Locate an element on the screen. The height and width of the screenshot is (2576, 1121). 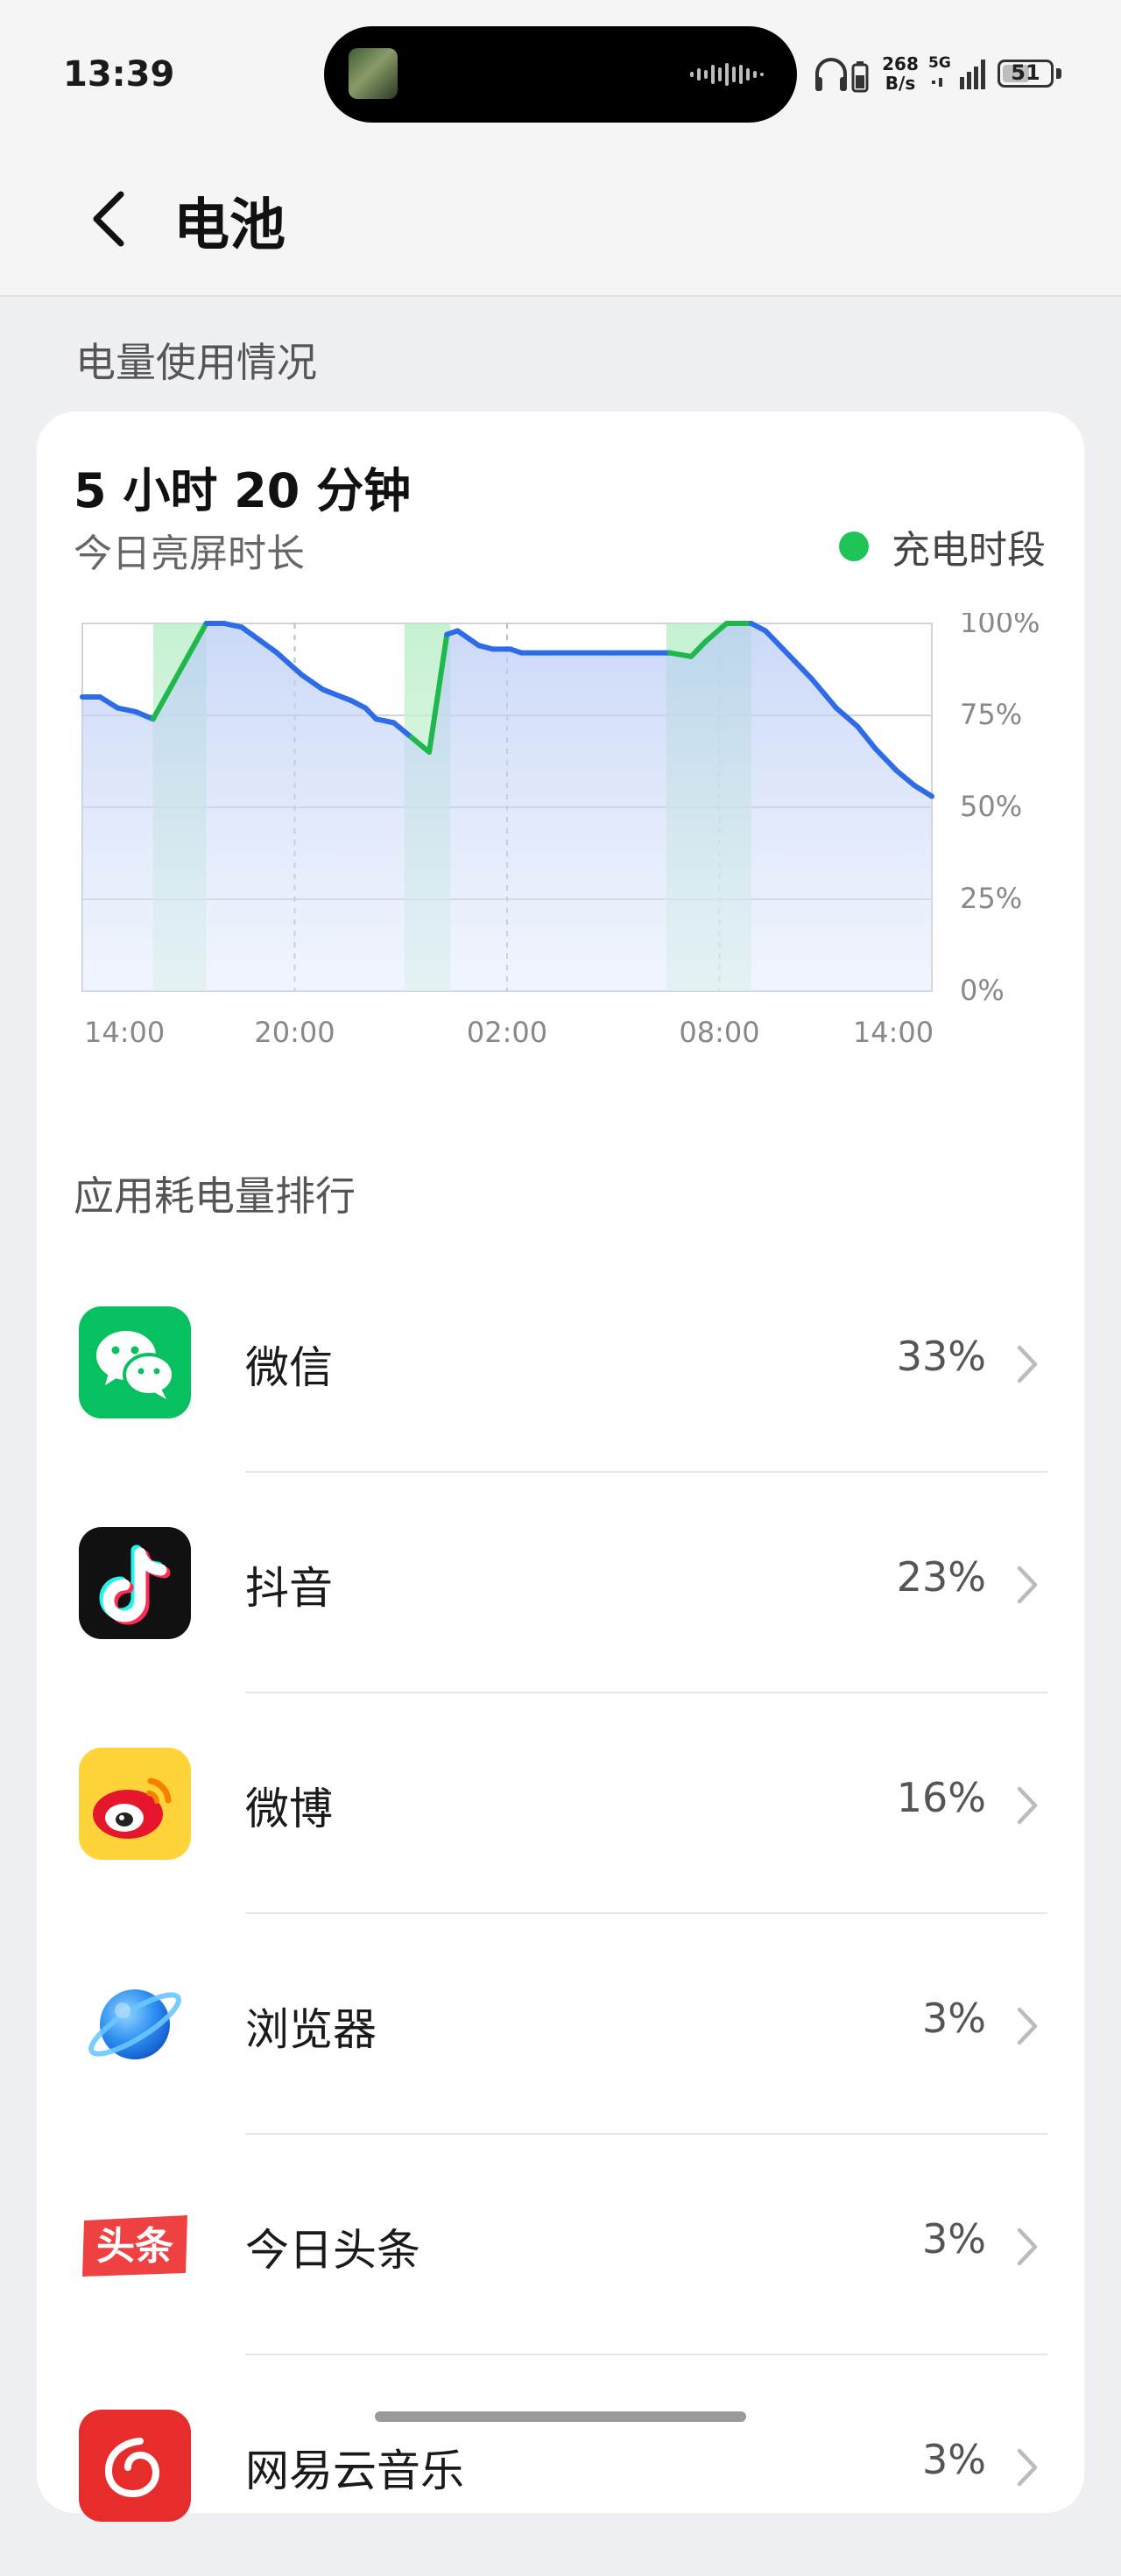
app-name: 网易云音乐 is located at coordinates (354, 2471).